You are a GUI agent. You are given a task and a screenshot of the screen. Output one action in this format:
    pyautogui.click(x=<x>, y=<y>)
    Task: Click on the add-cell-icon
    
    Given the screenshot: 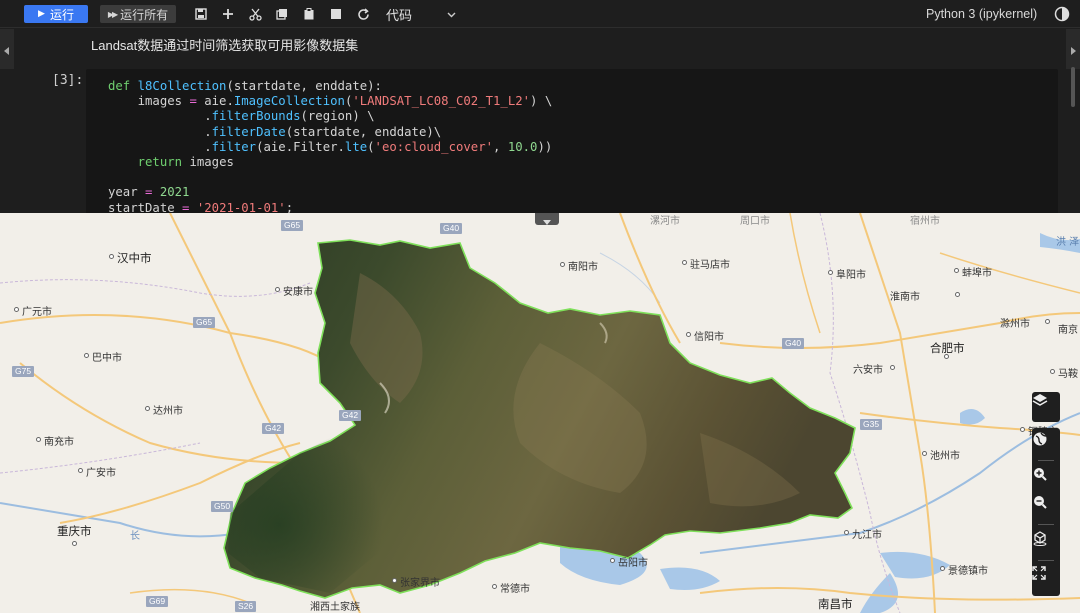 What is the action you would take?
    pyautogui.click(x=228, y=14)
    